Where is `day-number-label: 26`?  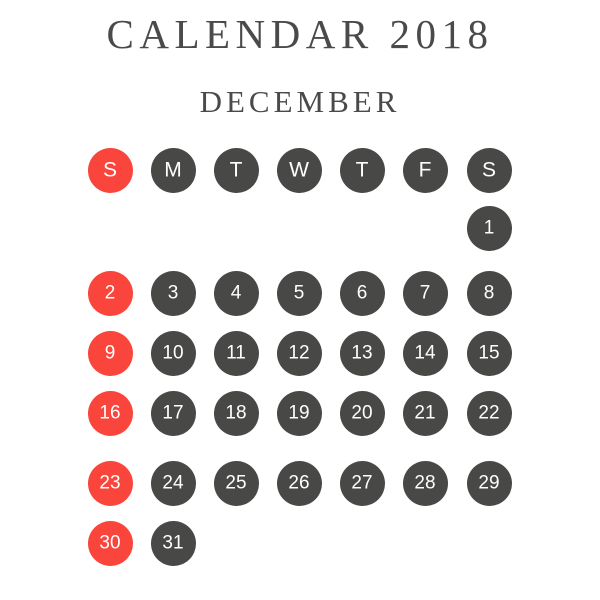 day-number-label: 26 is located at coordinates (299, 482).